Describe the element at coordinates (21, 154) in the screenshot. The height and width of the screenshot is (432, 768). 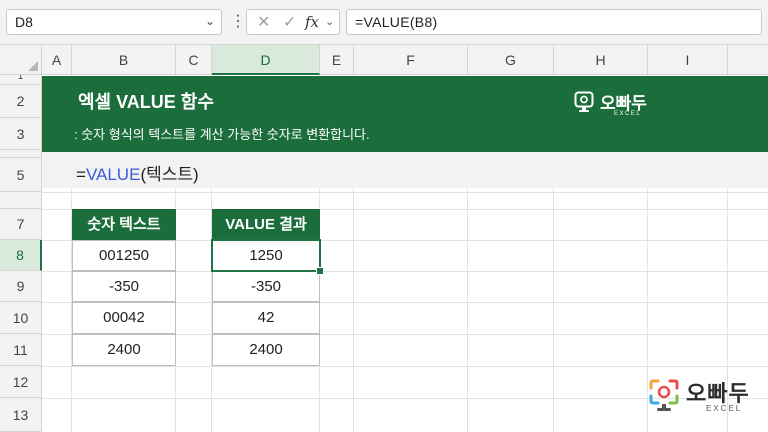
I see `row-header-4: 4` at that location.